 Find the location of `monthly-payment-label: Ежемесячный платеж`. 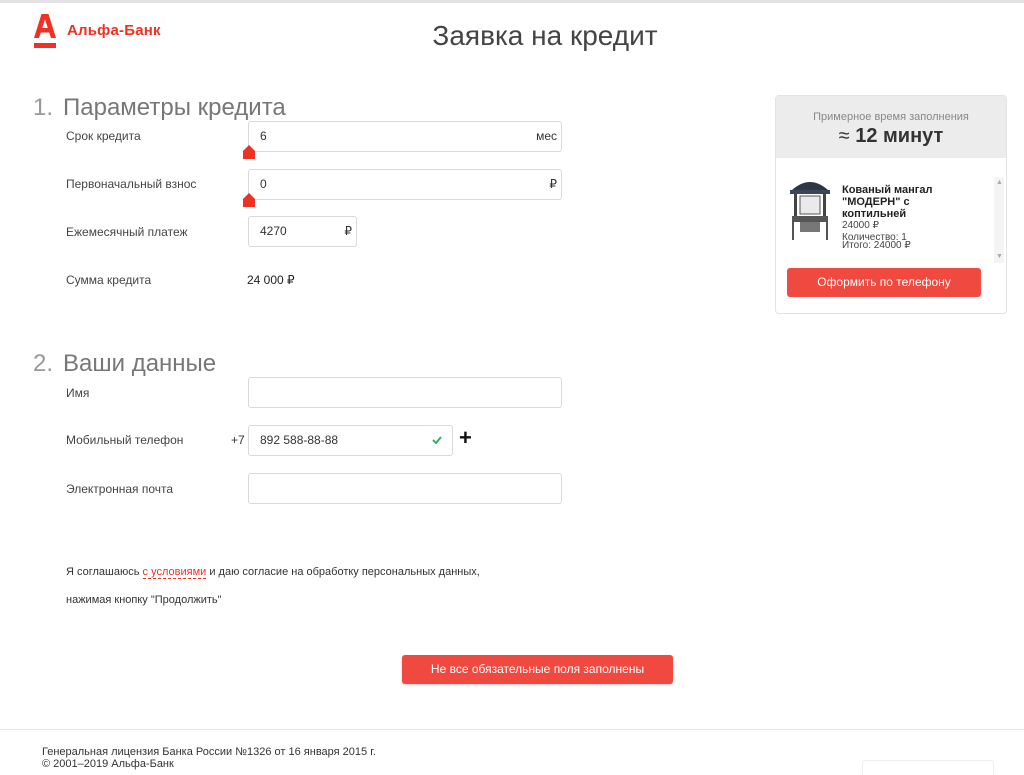

monthly-payment-label: Ежемесячный платеж is located at coordinates (127, 232).